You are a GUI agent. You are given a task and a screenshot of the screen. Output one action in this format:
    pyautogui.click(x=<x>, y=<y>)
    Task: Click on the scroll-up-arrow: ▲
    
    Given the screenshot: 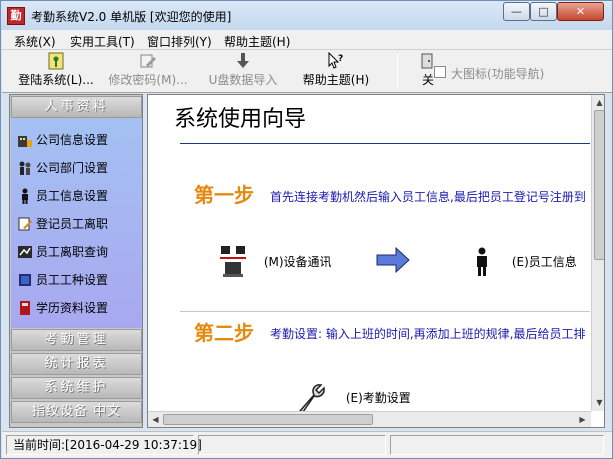 What is the action you would take?
    pyautogui.click(x=598, y=102)
    